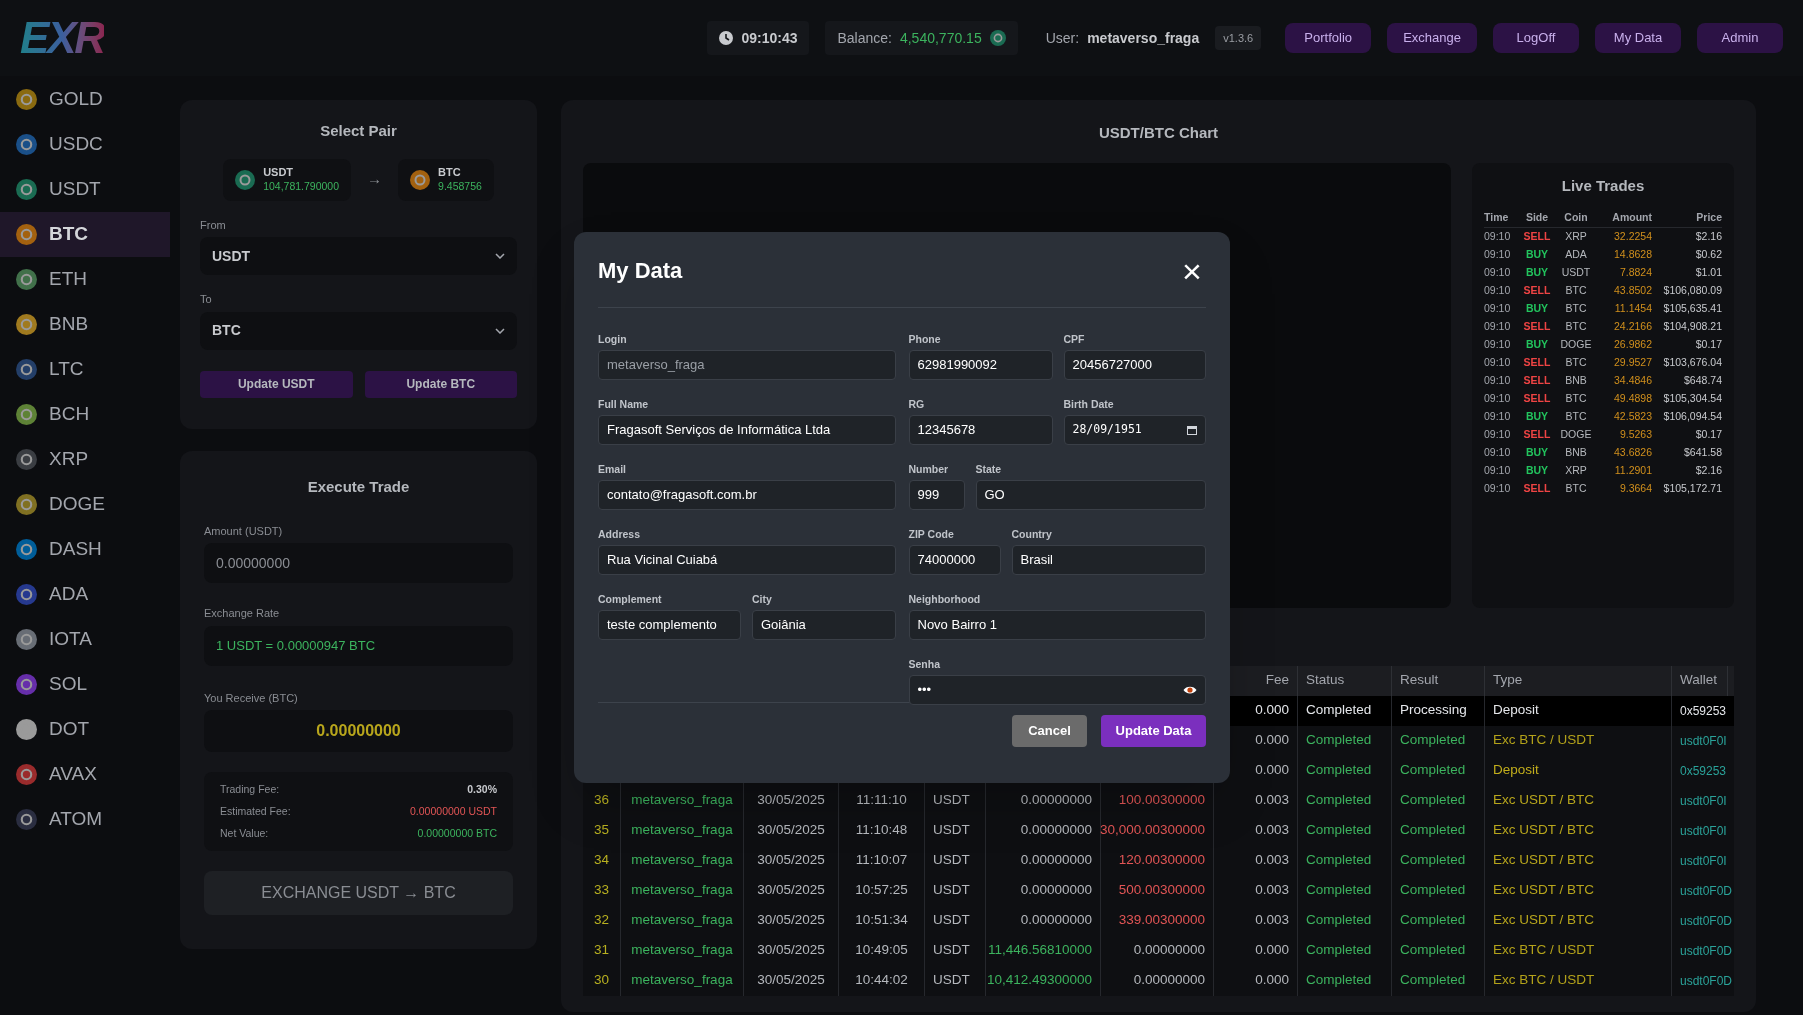 This screenshot has height=1015, width=1803. I want to click on input-field: Fragasoft Serviços de Informática Ltda, so click(747, 430).